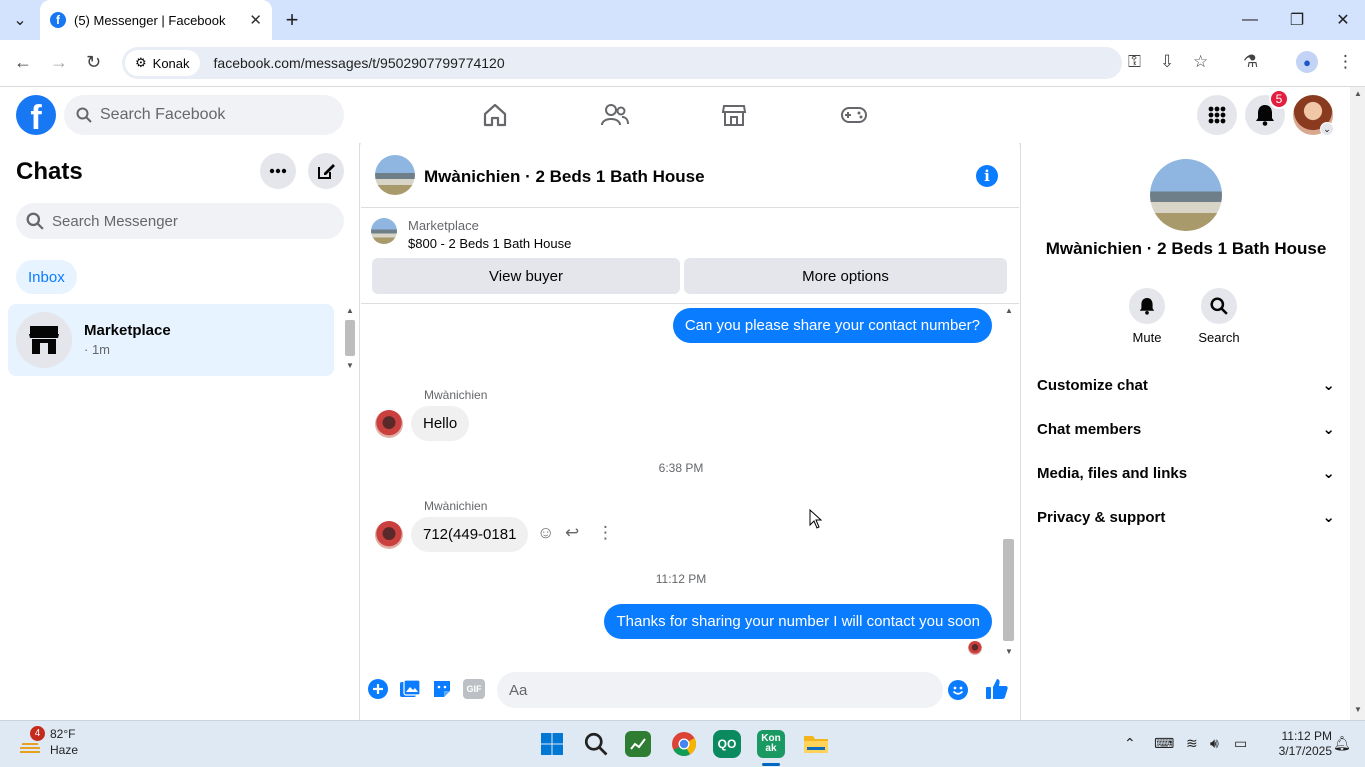 This screenshot has height=767, width=1365. I want to click on home-icon, so click(495, 115).